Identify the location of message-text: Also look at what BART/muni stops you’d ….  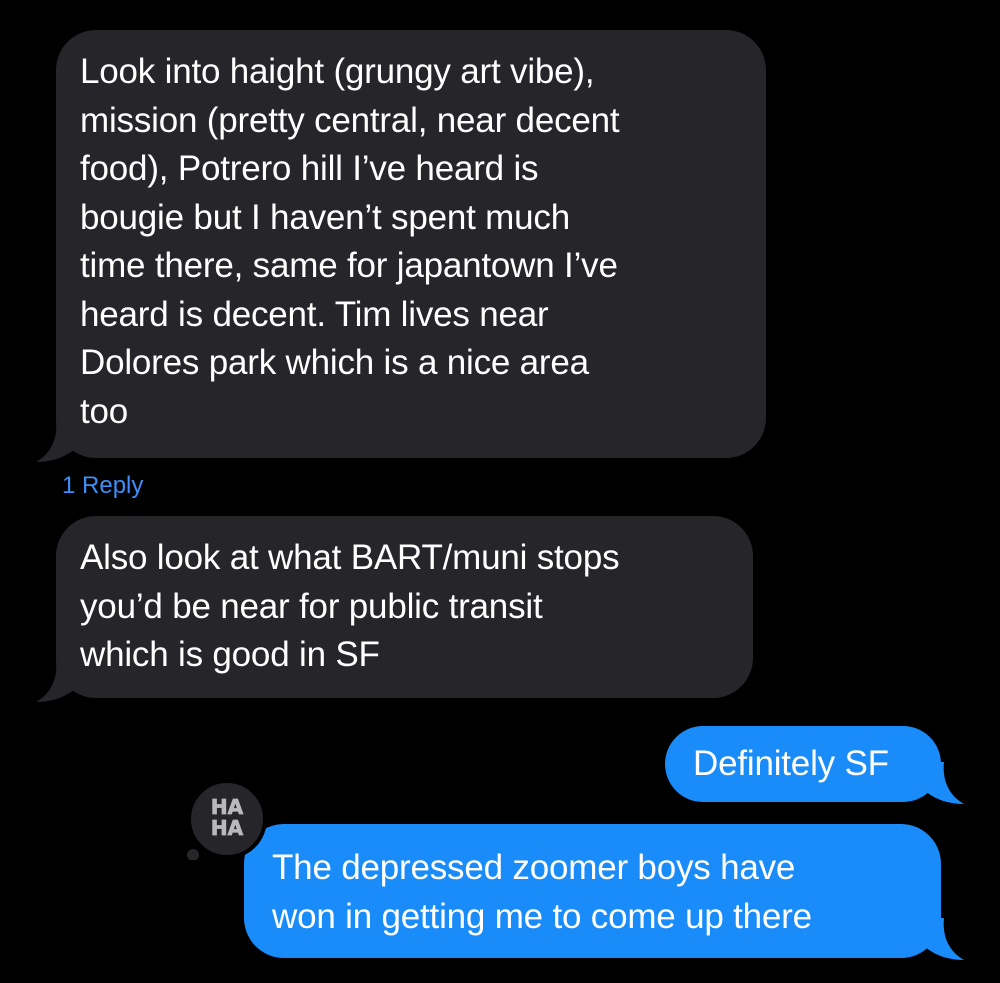
(350, 606).